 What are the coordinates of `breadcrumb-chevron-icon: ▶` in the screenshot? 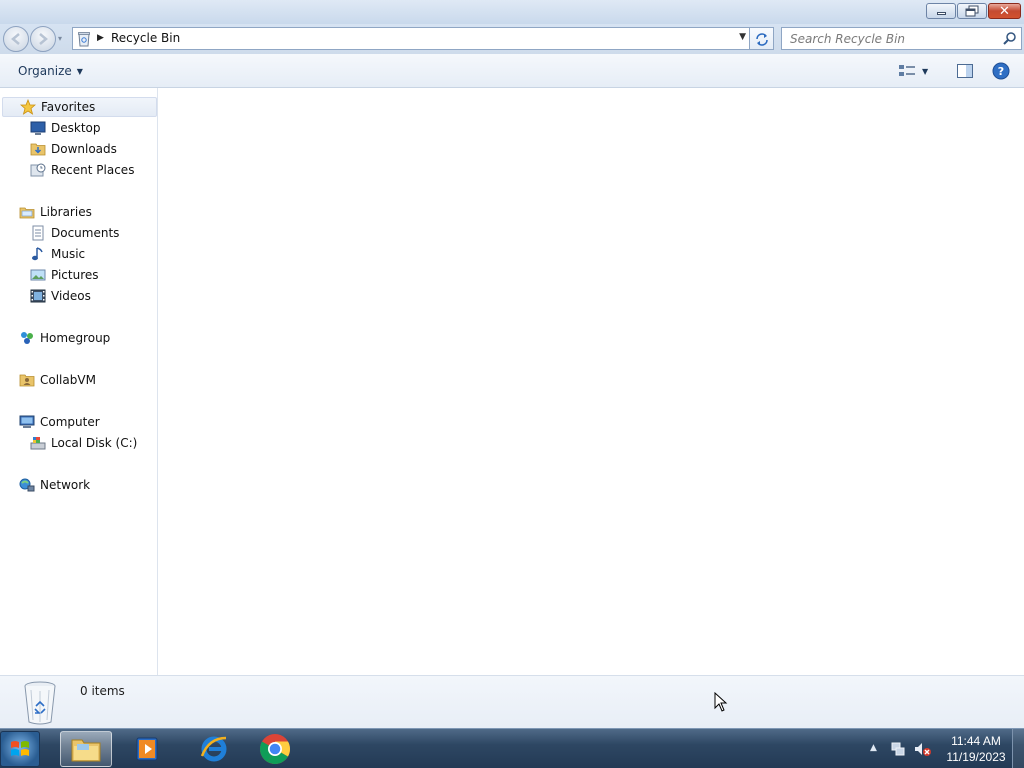 It's located at (100, 38).